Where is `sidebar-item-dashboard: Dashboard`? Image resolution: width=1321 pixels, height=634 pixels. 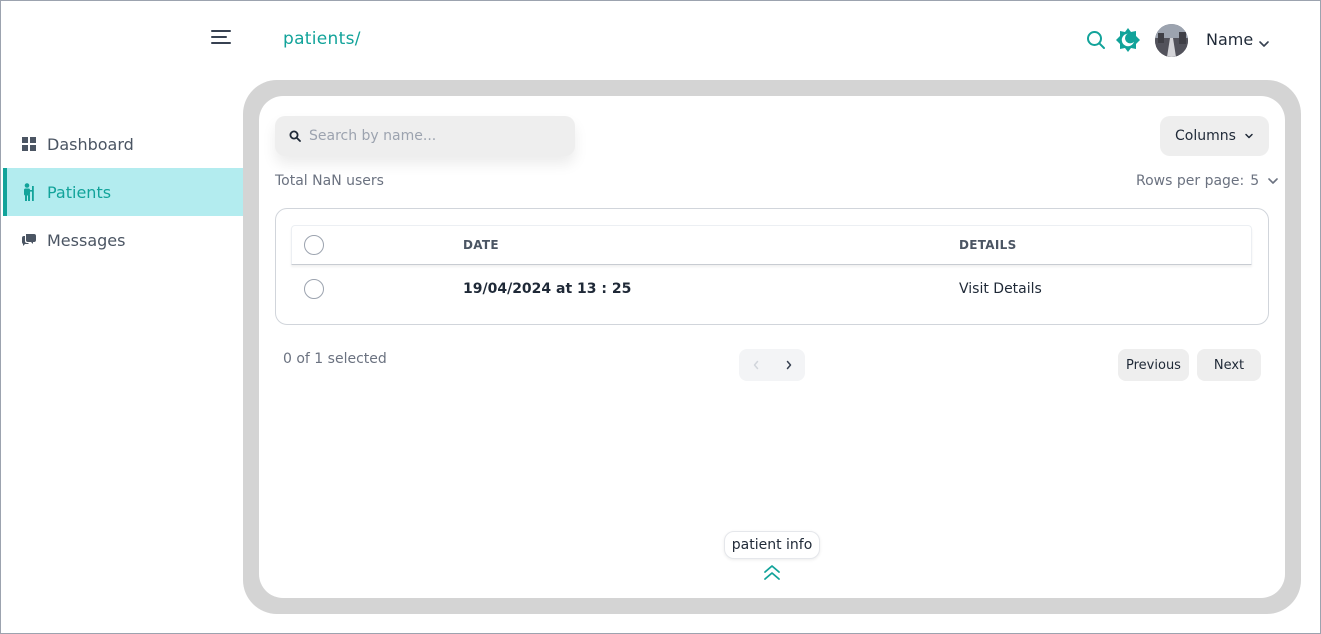 sidebar-item-dashboard: Dashboard is located at coordinates (123, 144).